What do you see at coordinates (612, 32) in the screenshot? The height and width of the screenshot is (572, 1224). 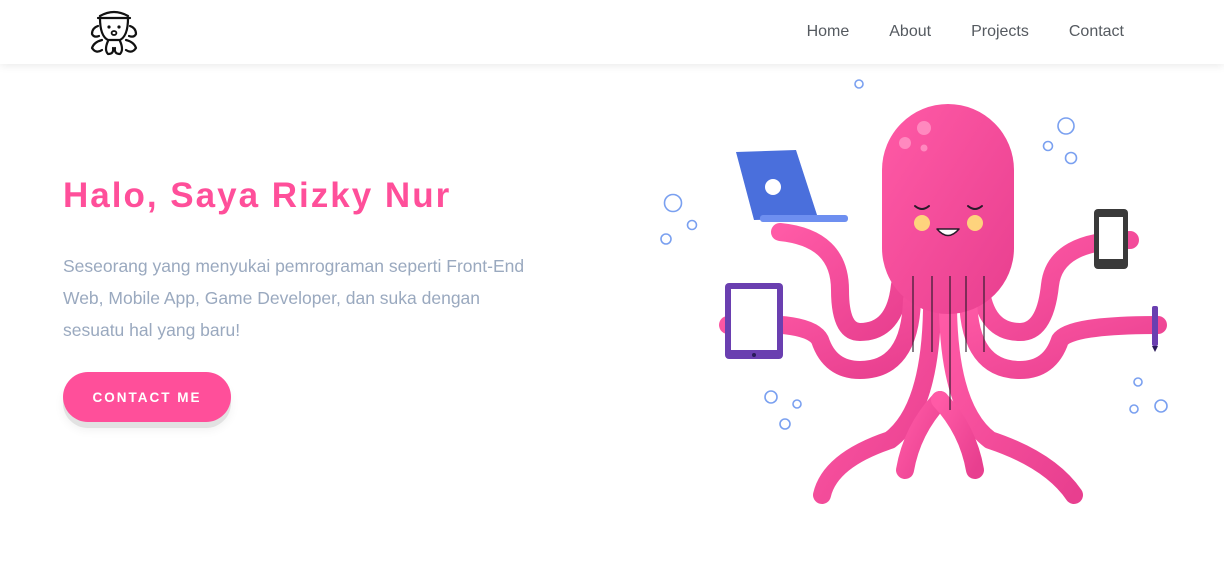 I see `navbar: Home About Projects Contact` at bounding box center [612, 32].